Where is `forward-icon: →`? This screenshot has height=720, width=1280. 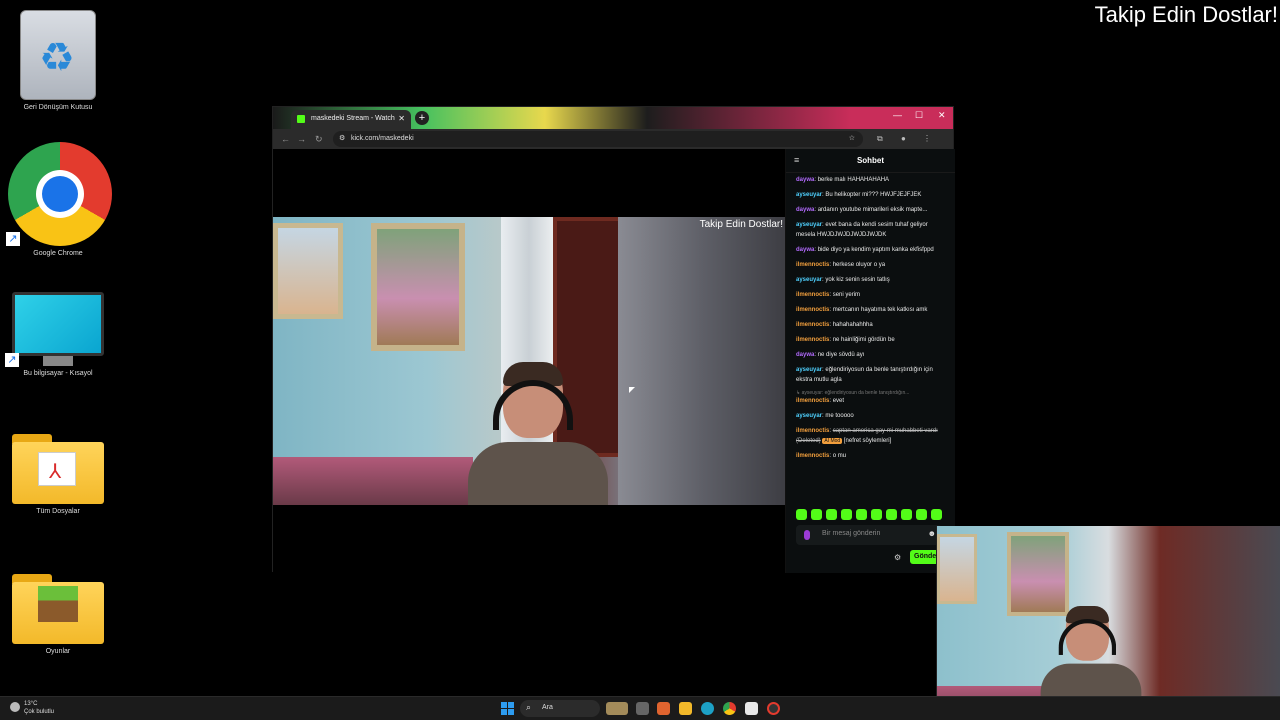
forward-icon: → is located at coordinates (301, 139).